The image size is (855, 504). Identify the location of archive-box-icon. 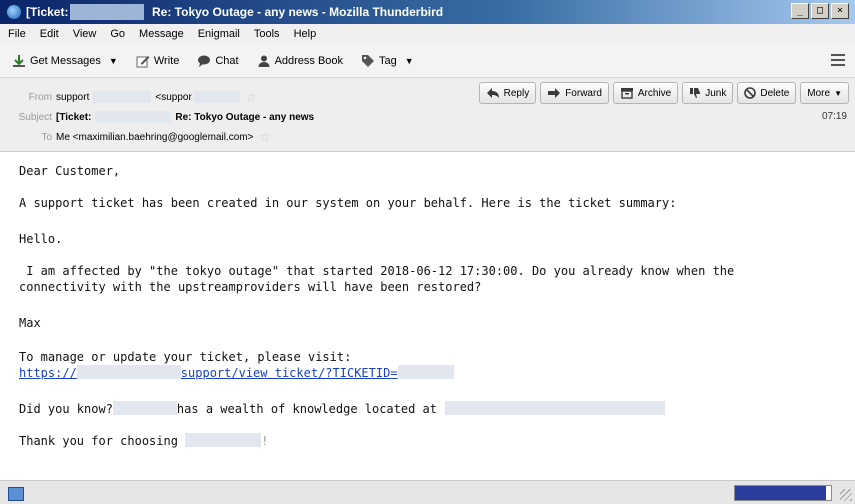
(626, 93).